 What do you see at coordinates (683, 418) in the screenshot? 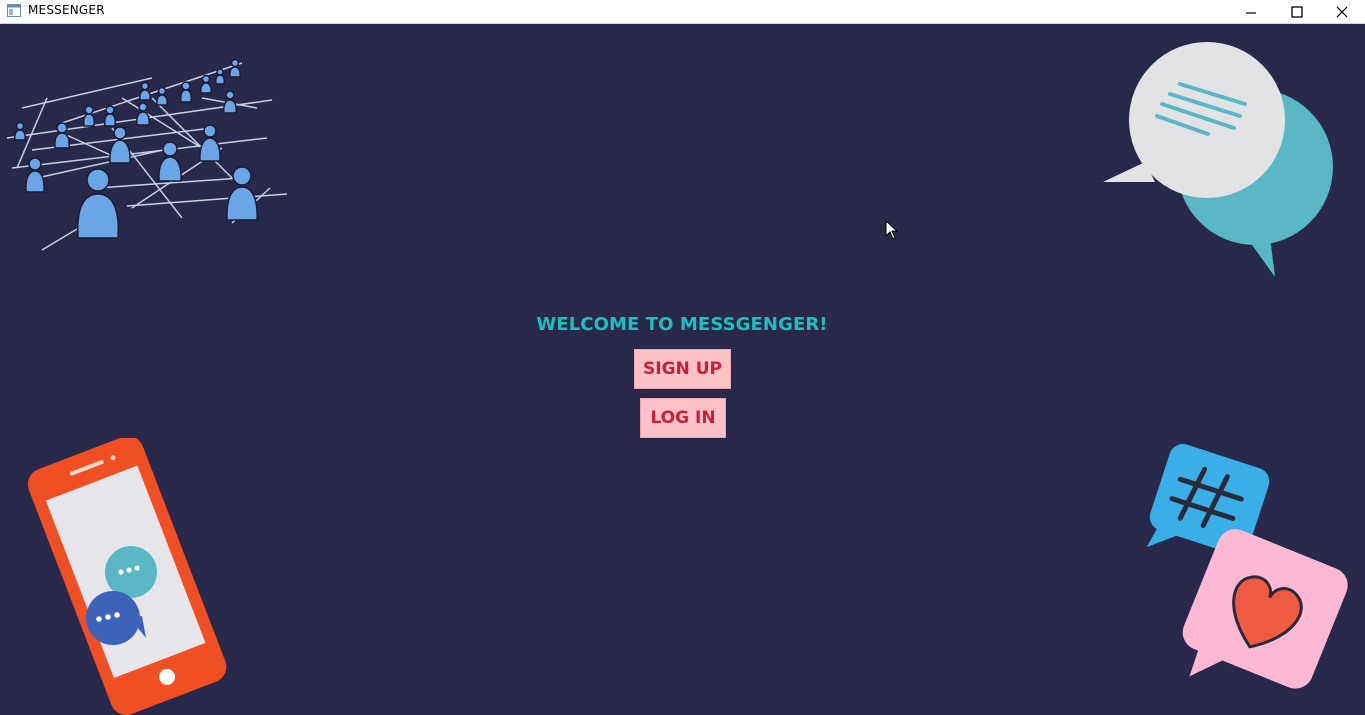
I see `log-in-button: LOG IN` at bounding box center [683, 418].